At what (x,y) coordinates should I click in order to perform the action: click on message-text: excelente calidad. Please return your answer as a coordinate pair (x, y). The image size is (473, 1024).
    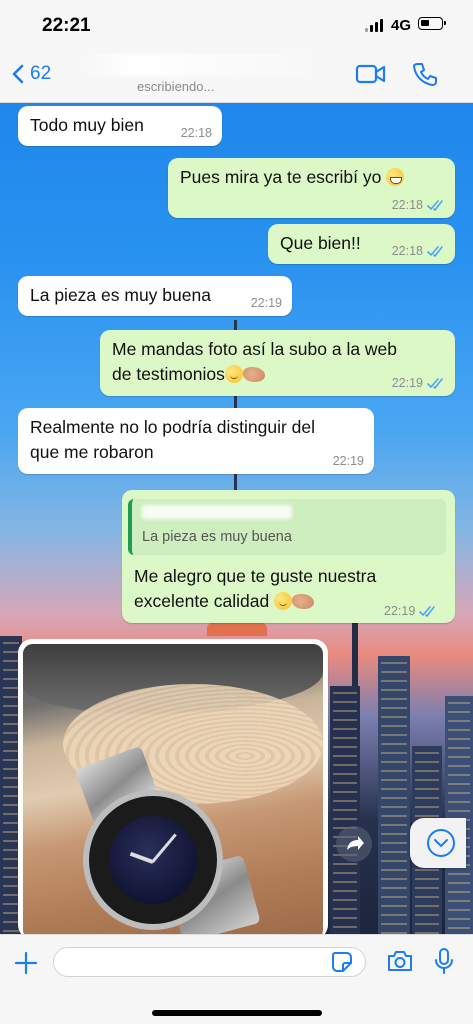
    Looking at the image, I should click on (202, 601).